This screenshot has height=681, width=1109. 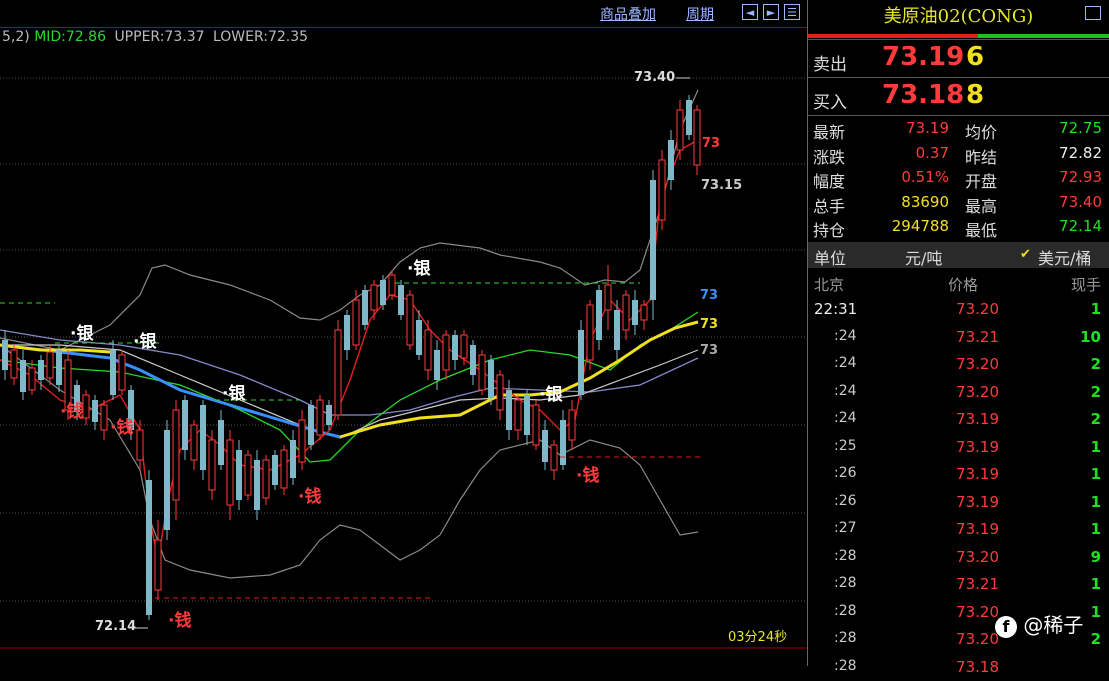 I want to click on watermark: f @稀子, so click(x=1039, y=623).